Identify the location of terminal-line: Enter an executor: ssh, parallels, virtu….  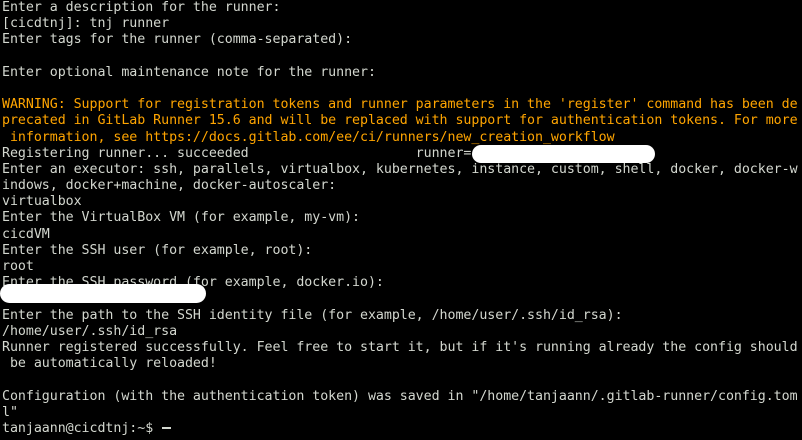
(402, 170).